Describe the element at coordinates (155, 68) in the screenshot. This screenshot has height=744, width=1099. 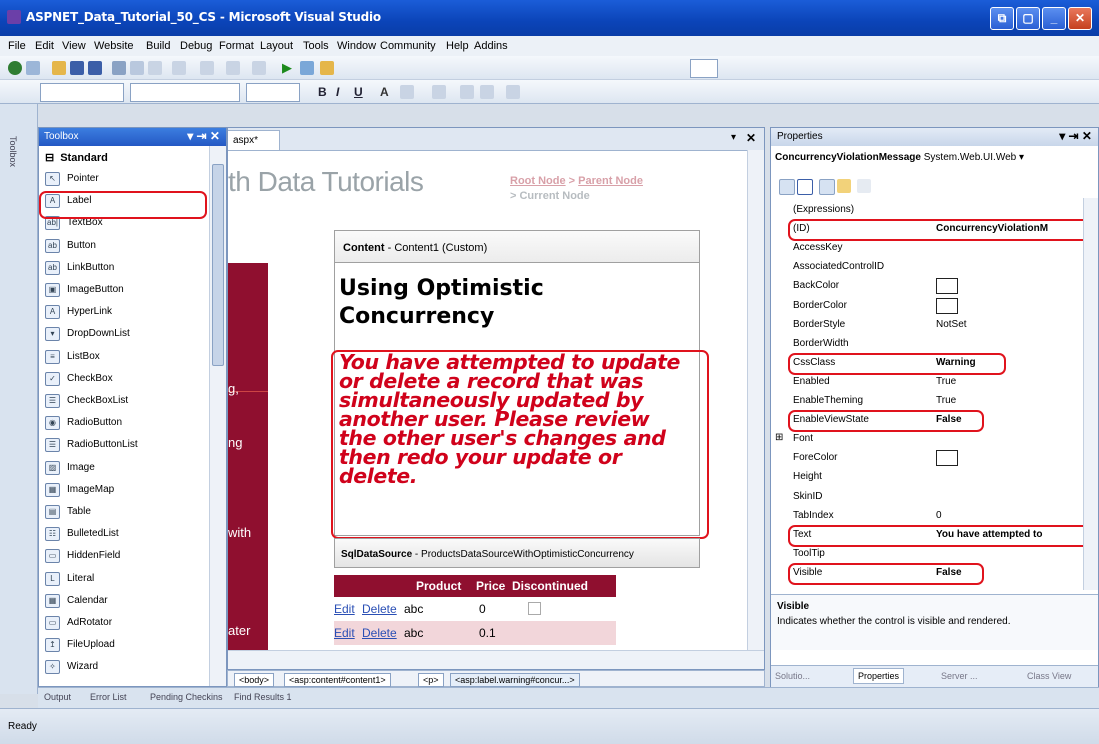
I see `paste-icon` at that location.